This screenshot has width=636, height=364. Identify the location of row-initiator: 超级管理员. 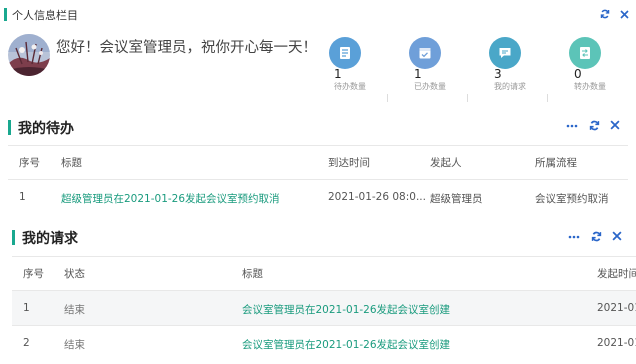
(456, 199).